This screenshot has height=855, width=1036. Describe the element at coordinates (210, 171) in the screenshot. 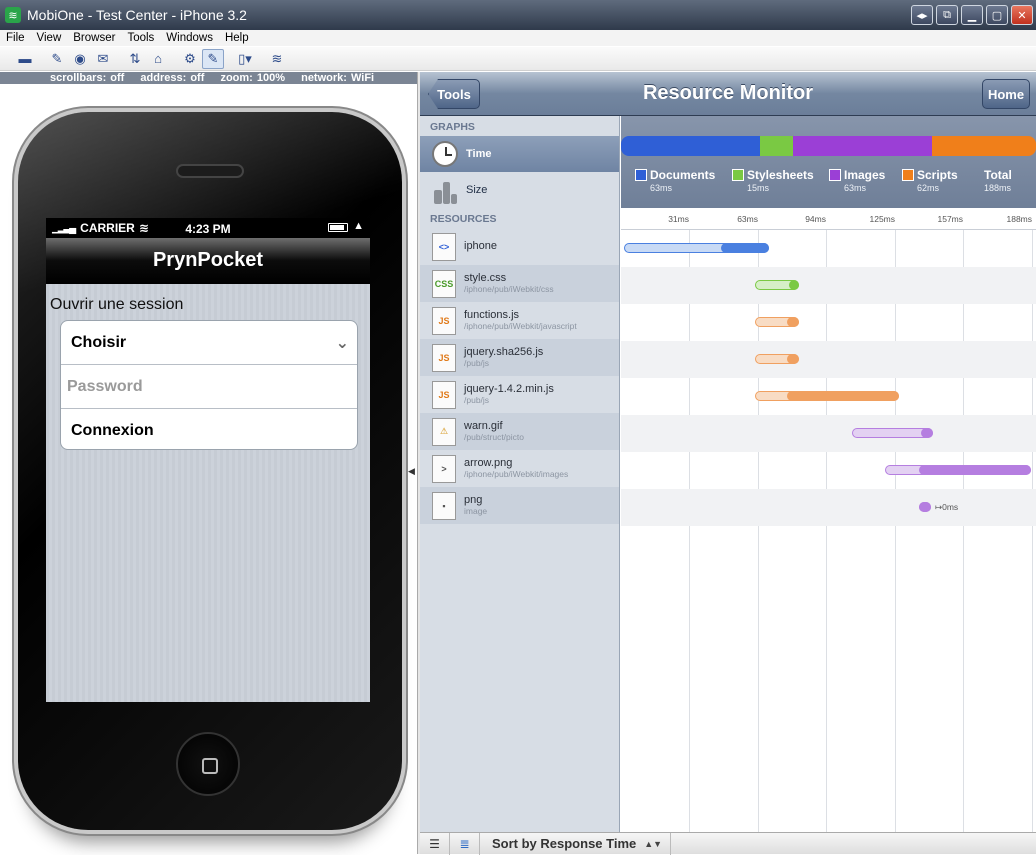

I see `phone-speaker` at that location.